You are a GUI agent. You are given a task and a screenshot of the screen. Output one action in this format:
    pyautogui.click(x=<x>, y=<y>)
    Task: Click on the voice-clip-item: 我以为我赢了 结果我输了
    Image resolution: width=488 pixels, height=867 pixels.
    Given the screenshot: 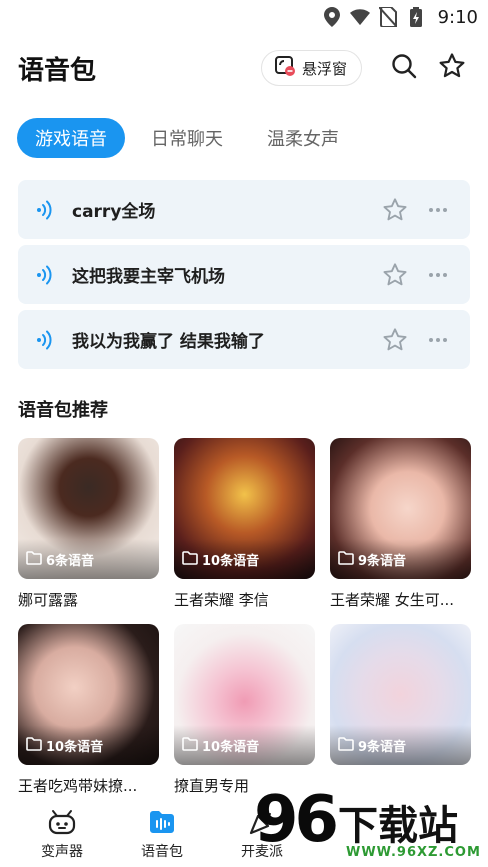 What is the action you would take?
    pyautogui.click(x=244, y=339)
    